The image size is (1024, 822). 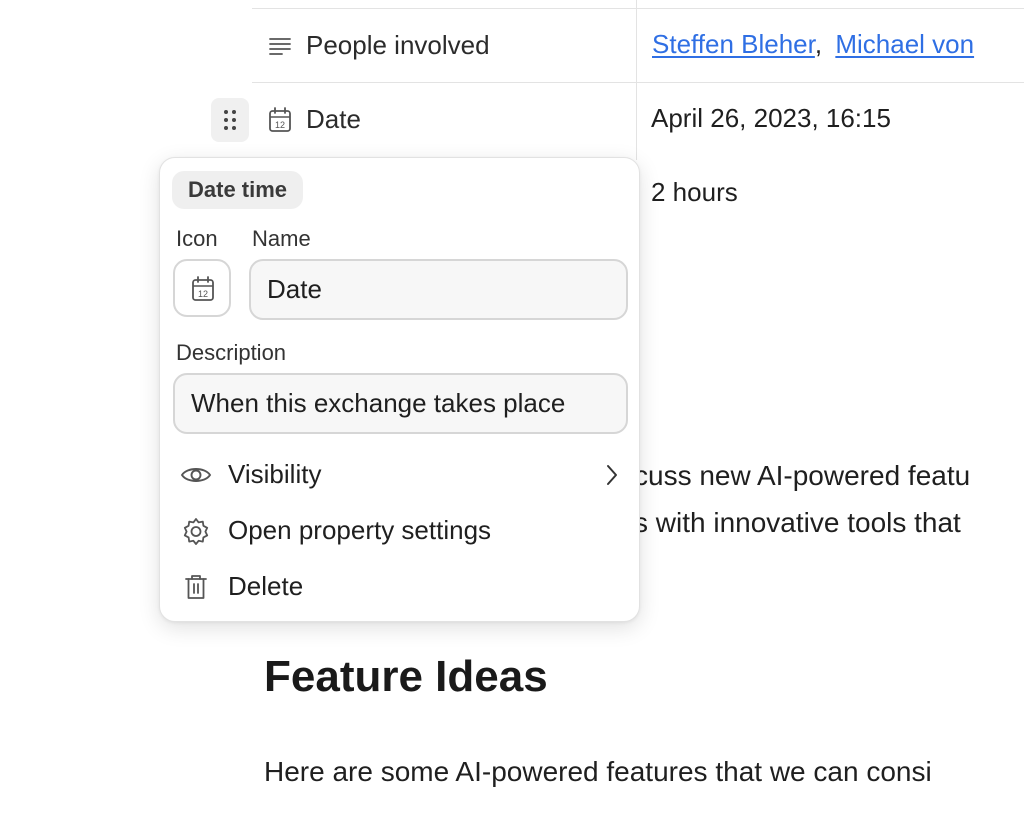 I want to click on menu-item-delete: Delete, so click(x=399, y=587).